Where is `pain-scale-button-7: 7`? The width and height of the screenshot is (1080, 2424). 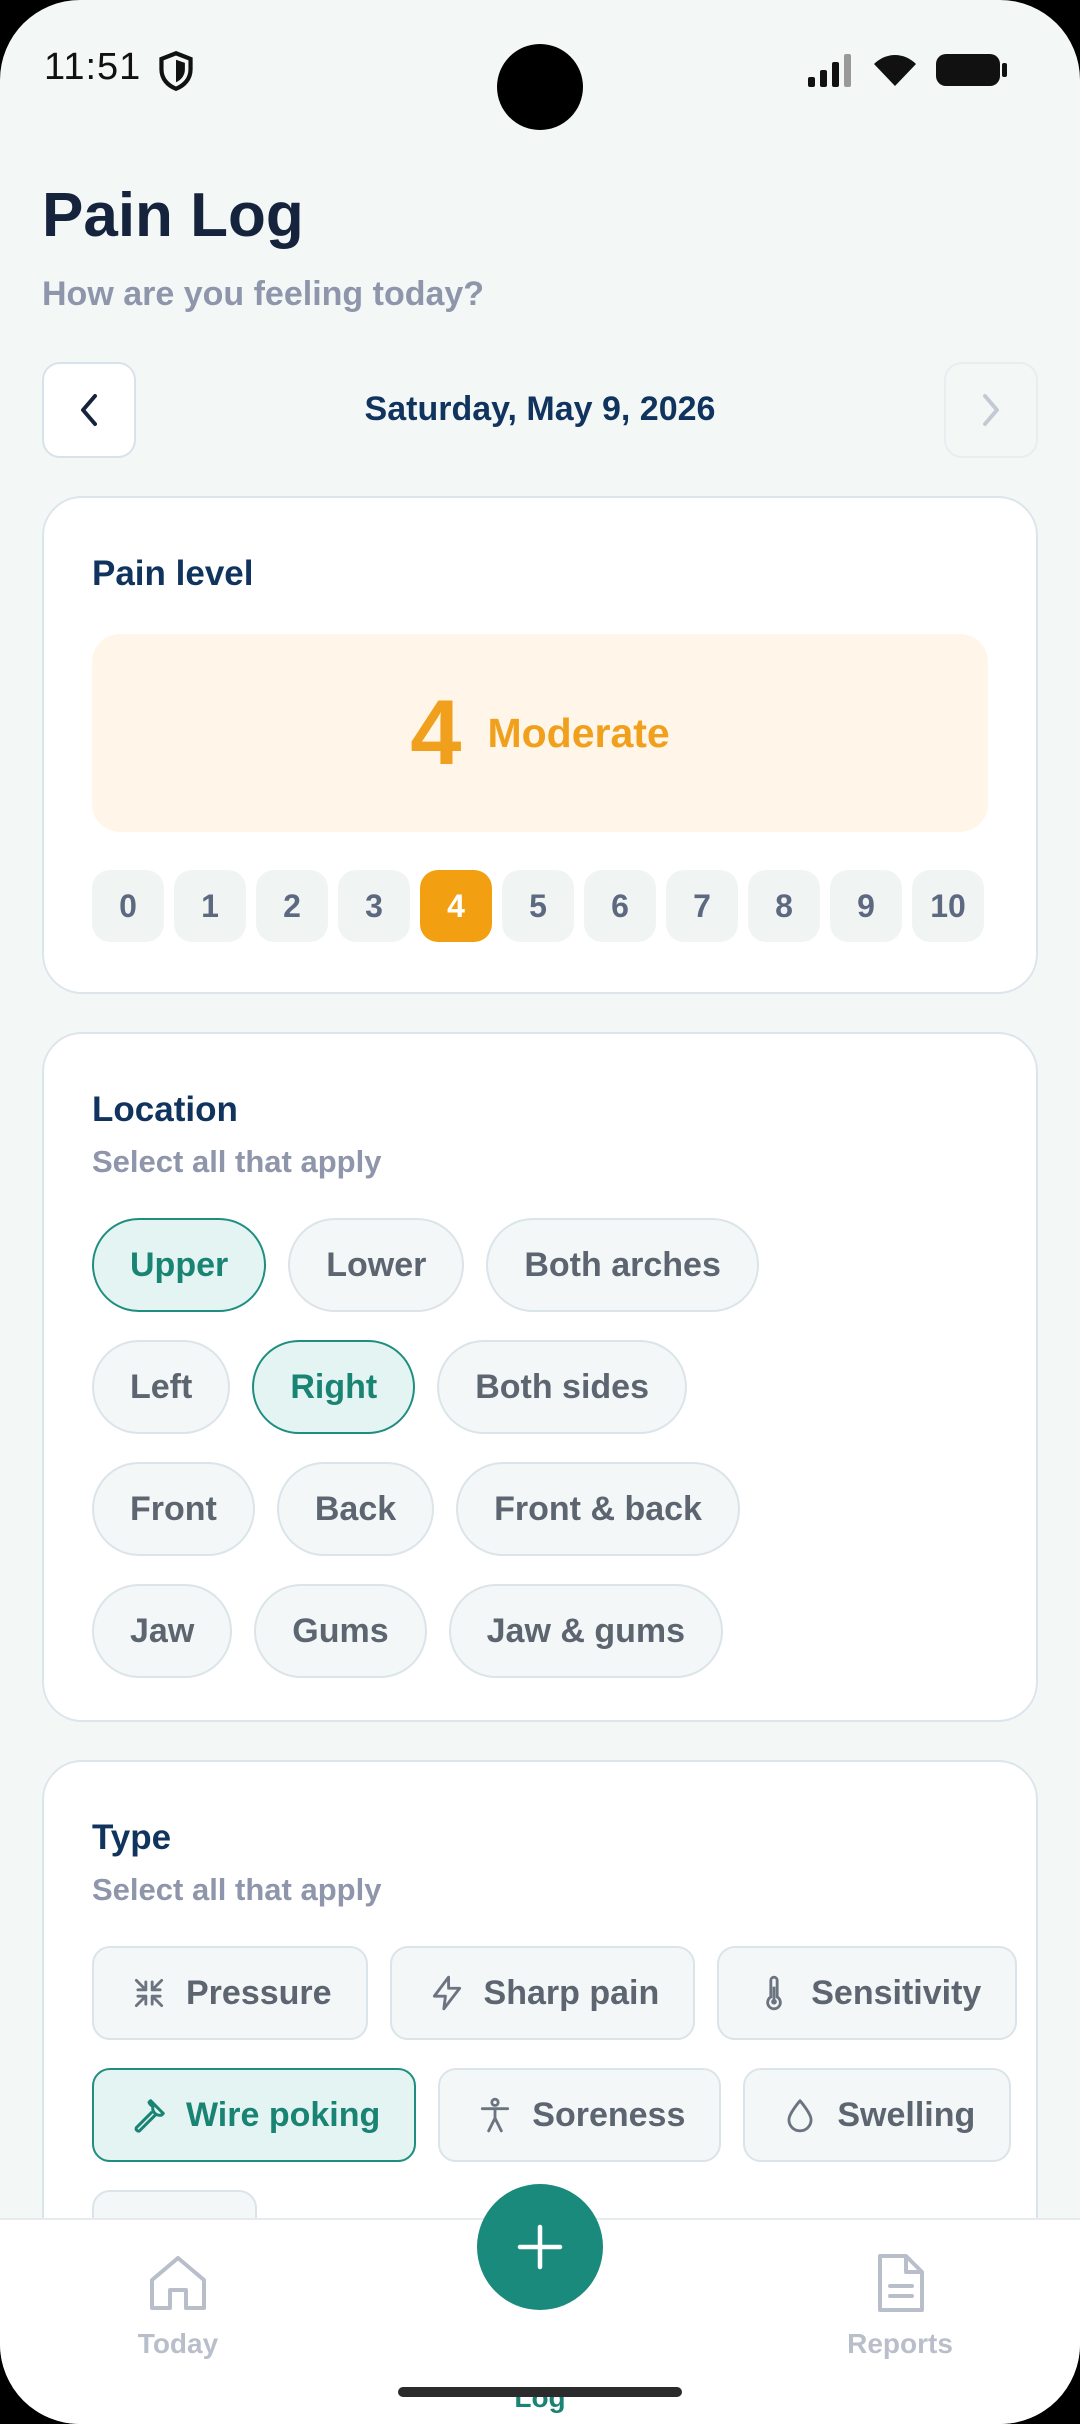
pain-scale-button-7: 7 is located at coordinates (702, 906).